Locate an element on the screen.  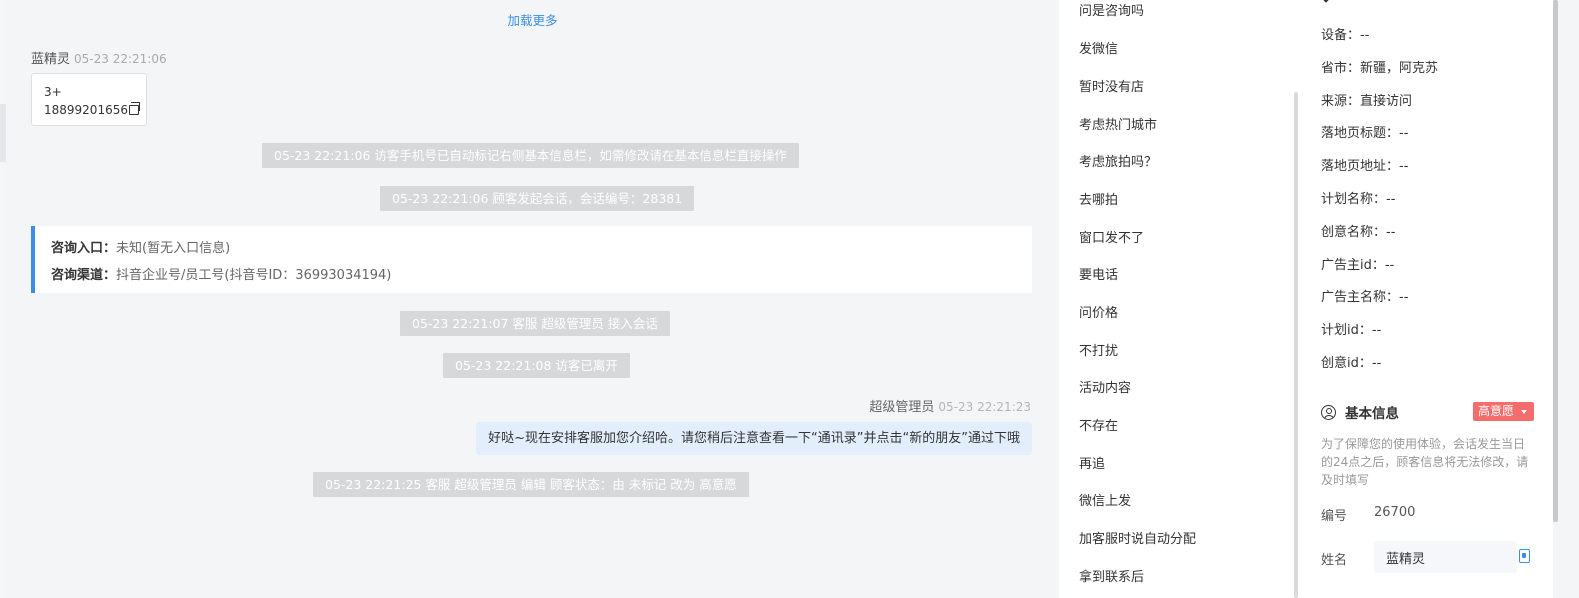
agent-header: 超级管理员 05-23 22:21:23 is located at coordinates (950, 405).